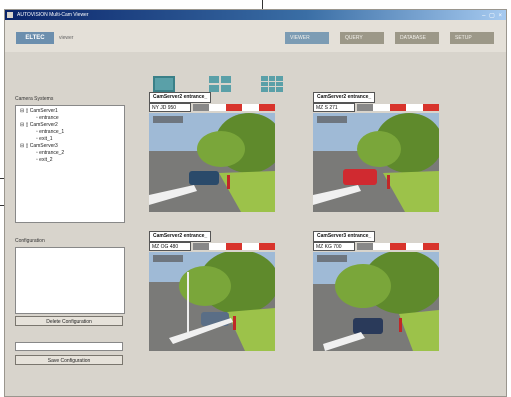 The height and width of the screenshot is (397, 511). I want to click on configuration-list, so click(70, 280).